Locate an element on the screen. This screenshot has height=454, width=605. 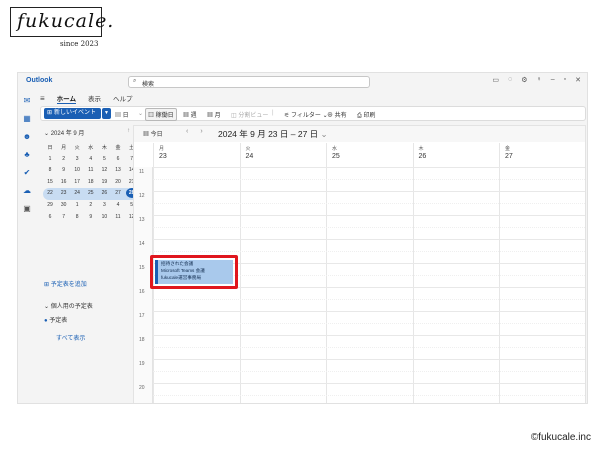
mini-calendar-header: ⌄ 2024 年 9 月 is located at coordinates (64, 132).